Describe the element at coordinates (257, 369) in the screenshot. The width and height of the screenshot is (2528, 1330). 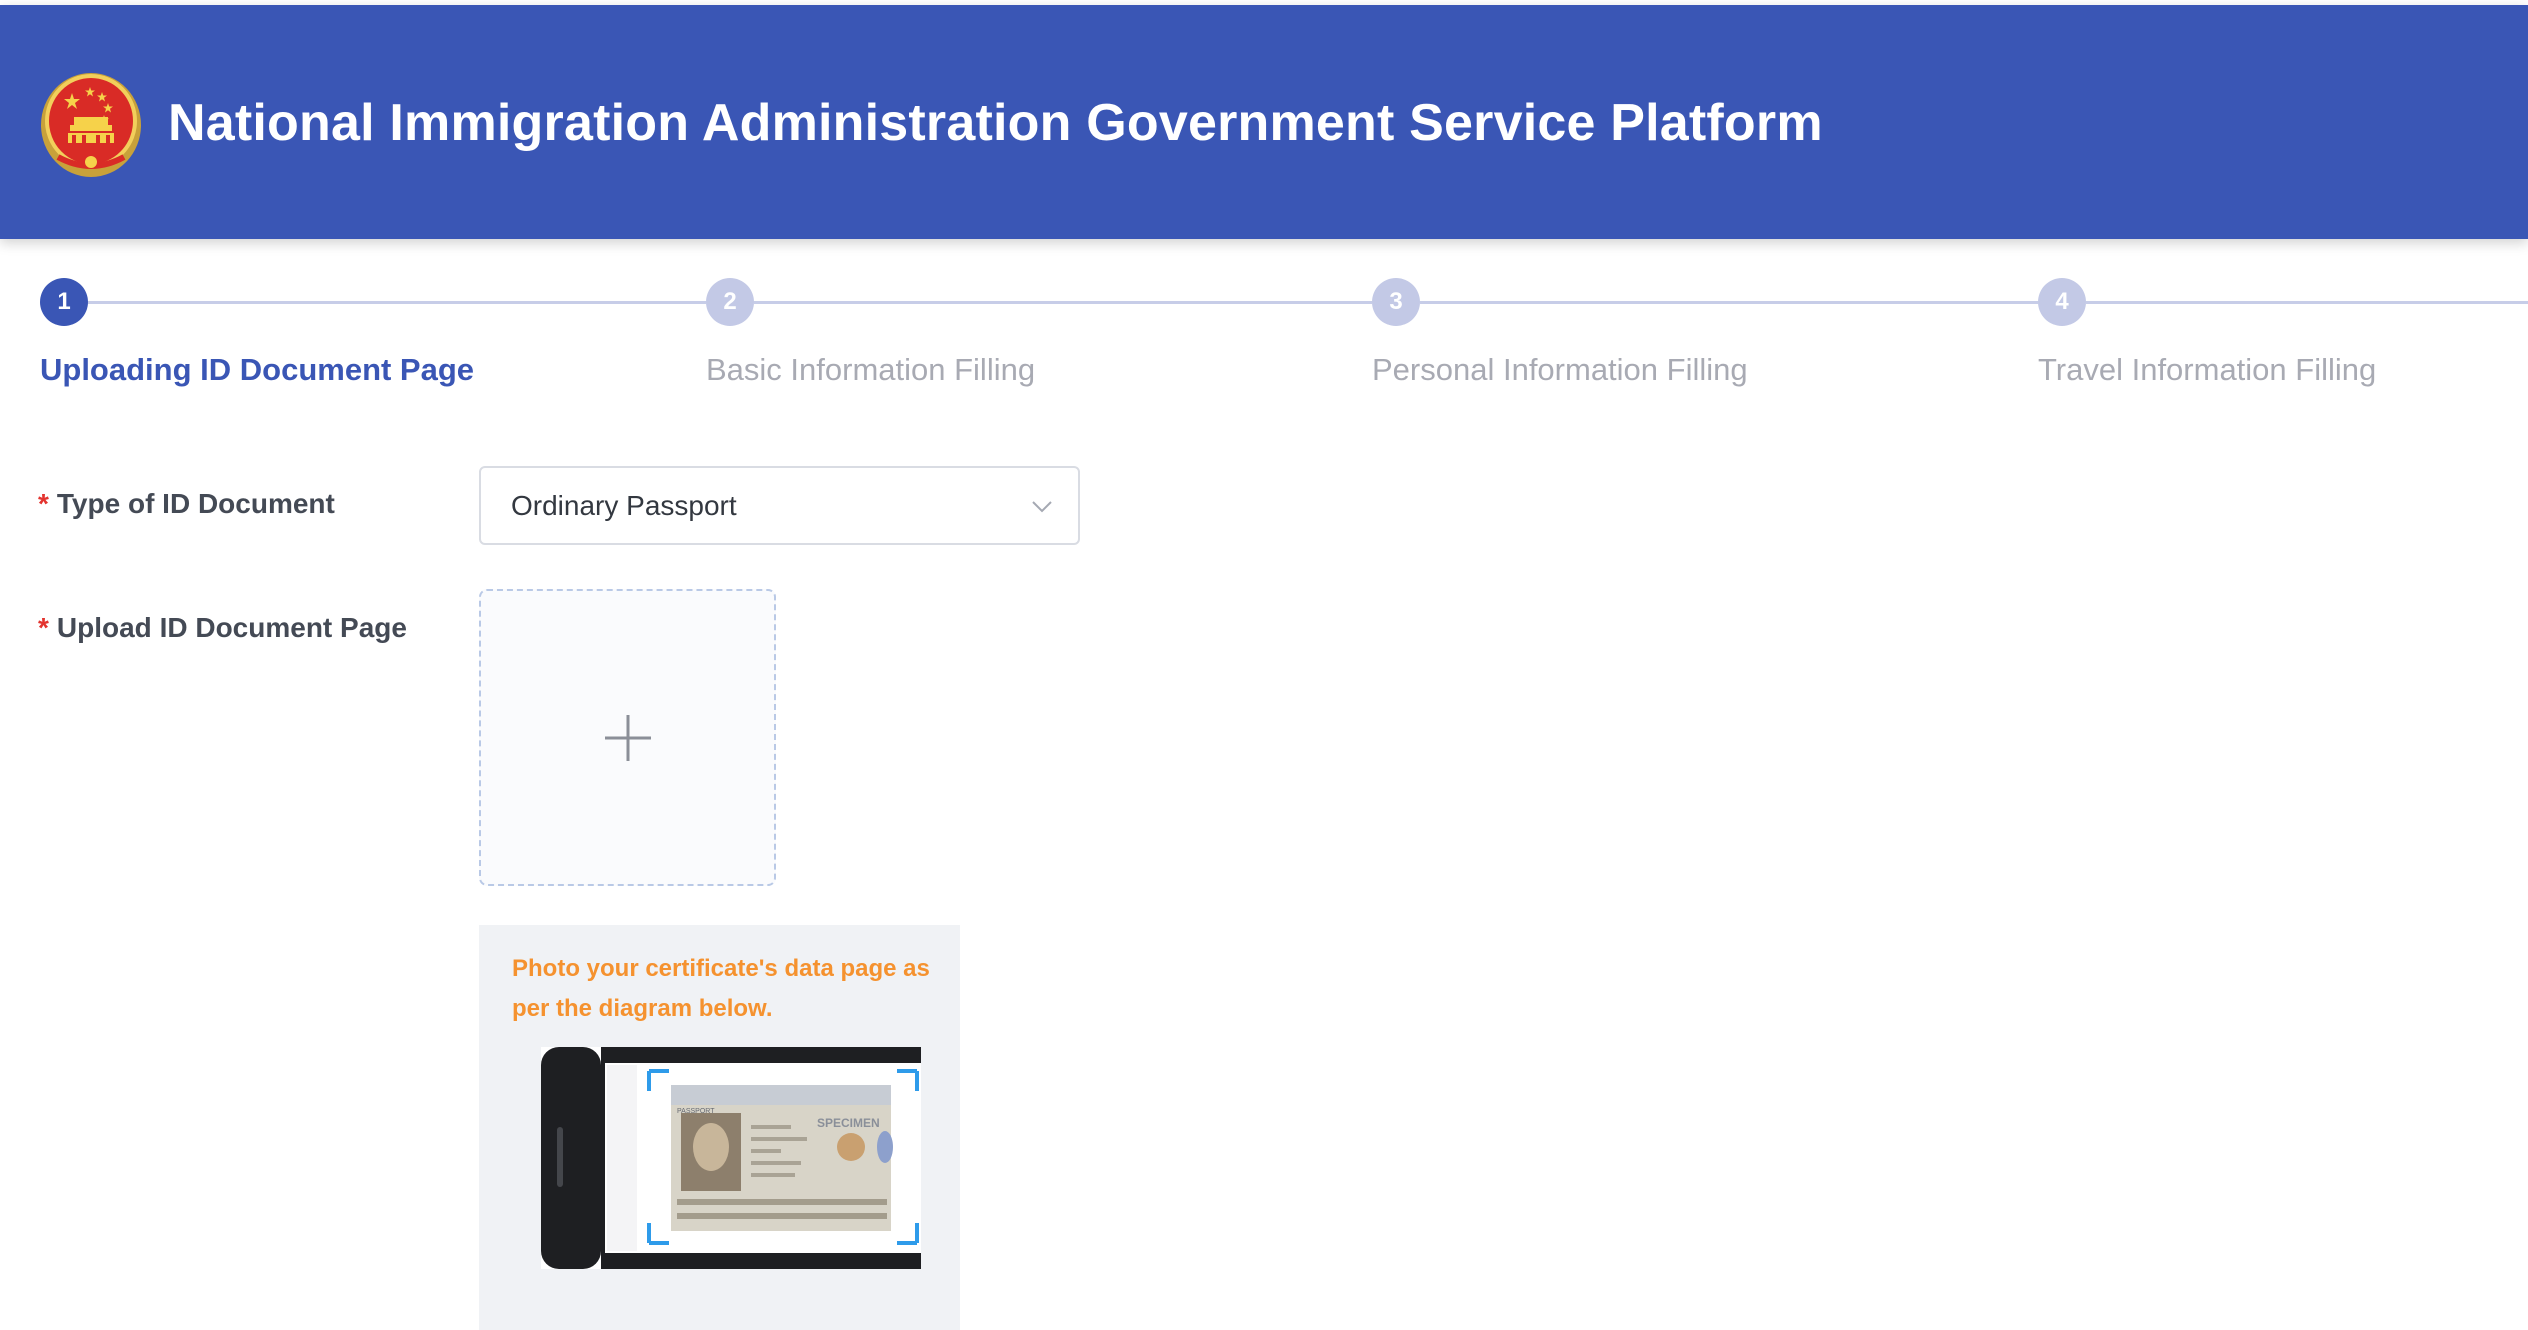
I see `step-1-label: Uploading ID Document Page` at that location.